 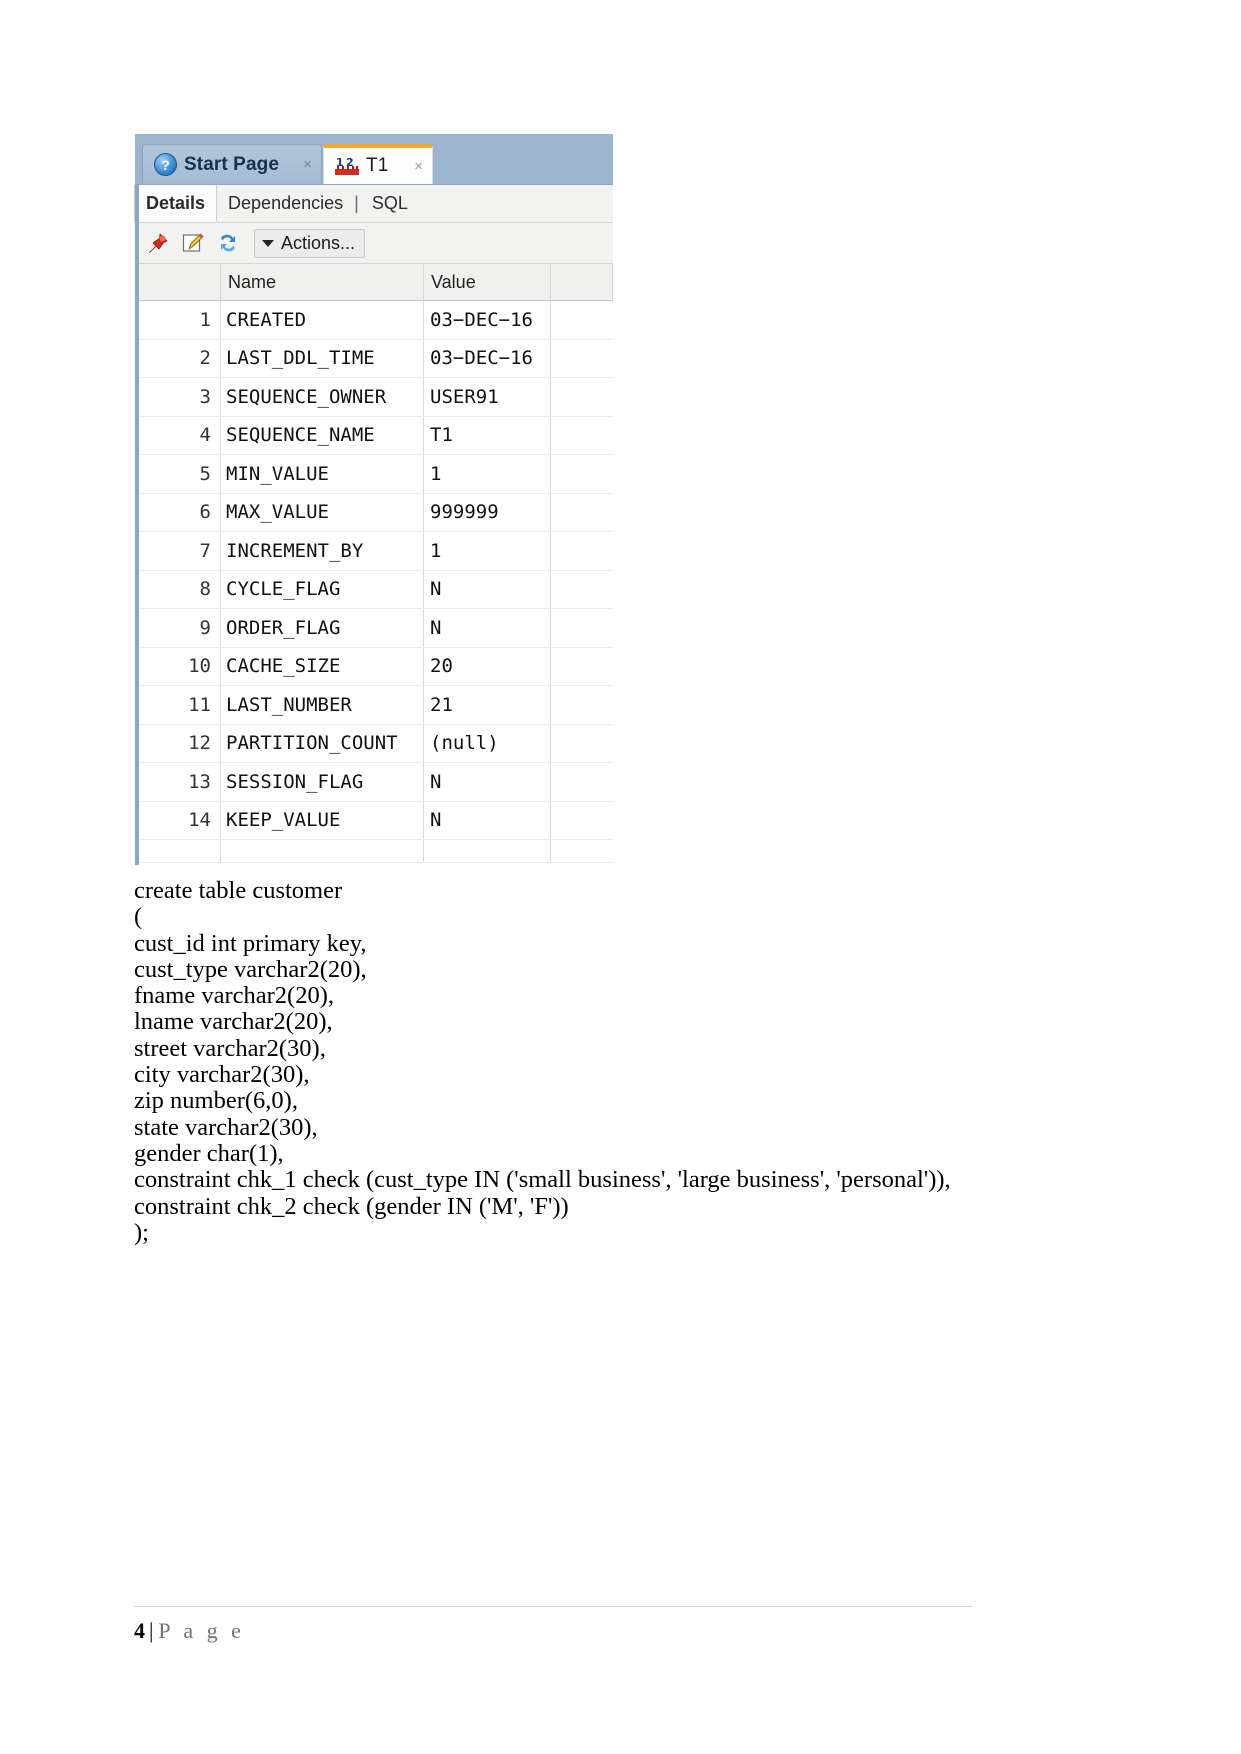 What do you see at coordinates (178, 589) in the screenshot?
I see `row-number: 8` at bounding box center [178, 589].